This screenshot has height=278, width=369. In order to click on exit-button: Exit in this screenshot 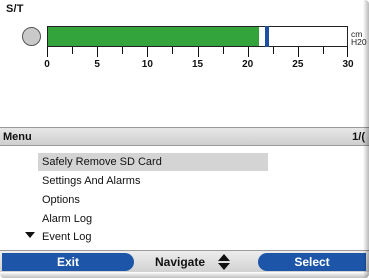, I will do `click(68, 262)`.